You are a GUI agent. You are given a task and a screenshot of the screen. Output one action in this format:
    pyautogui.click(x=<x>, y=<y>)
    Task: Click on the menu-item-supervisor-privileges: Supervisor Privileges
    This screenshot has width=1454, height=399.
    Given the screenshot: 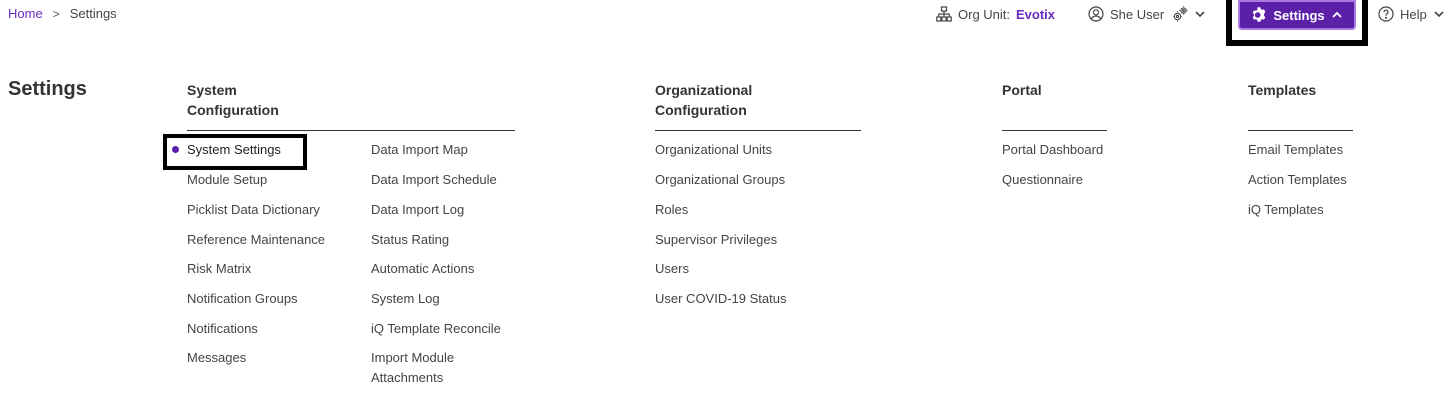 What is the action you would take?
    pyautogui.click(x=716, y=240)
    